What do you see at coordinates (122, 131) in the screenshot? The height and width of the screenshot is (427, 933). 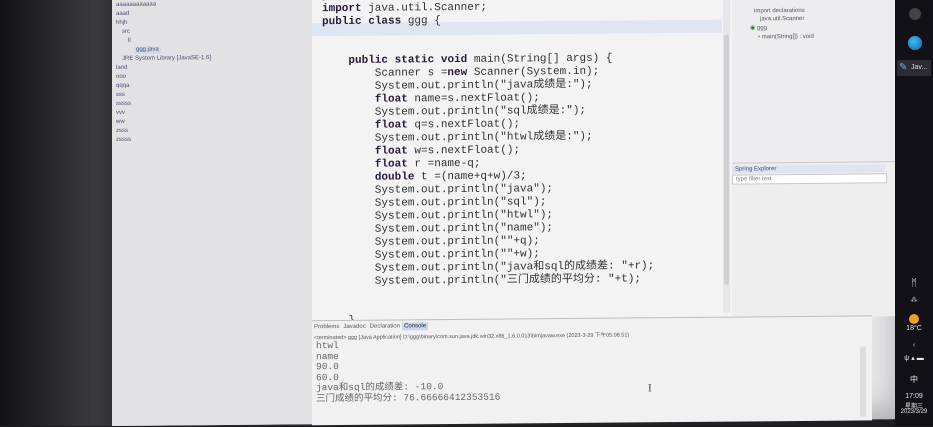 I see `explorer-item: zsss` at bounding box center [122, 131].